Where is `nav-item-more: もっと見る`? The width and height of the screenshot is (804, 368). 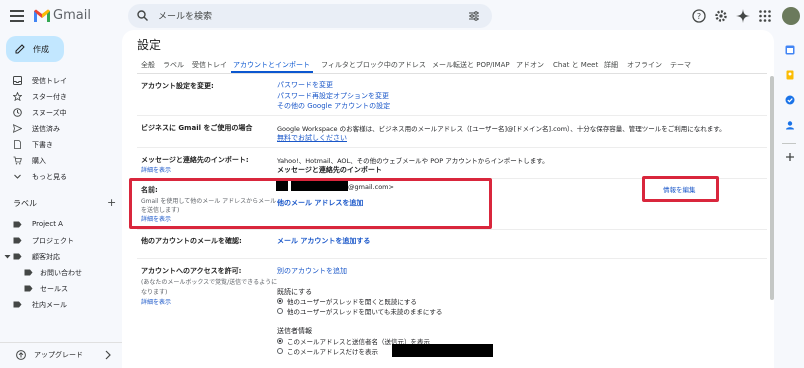
nav-item-more: もっと見る is located at coordinates (59, 177).